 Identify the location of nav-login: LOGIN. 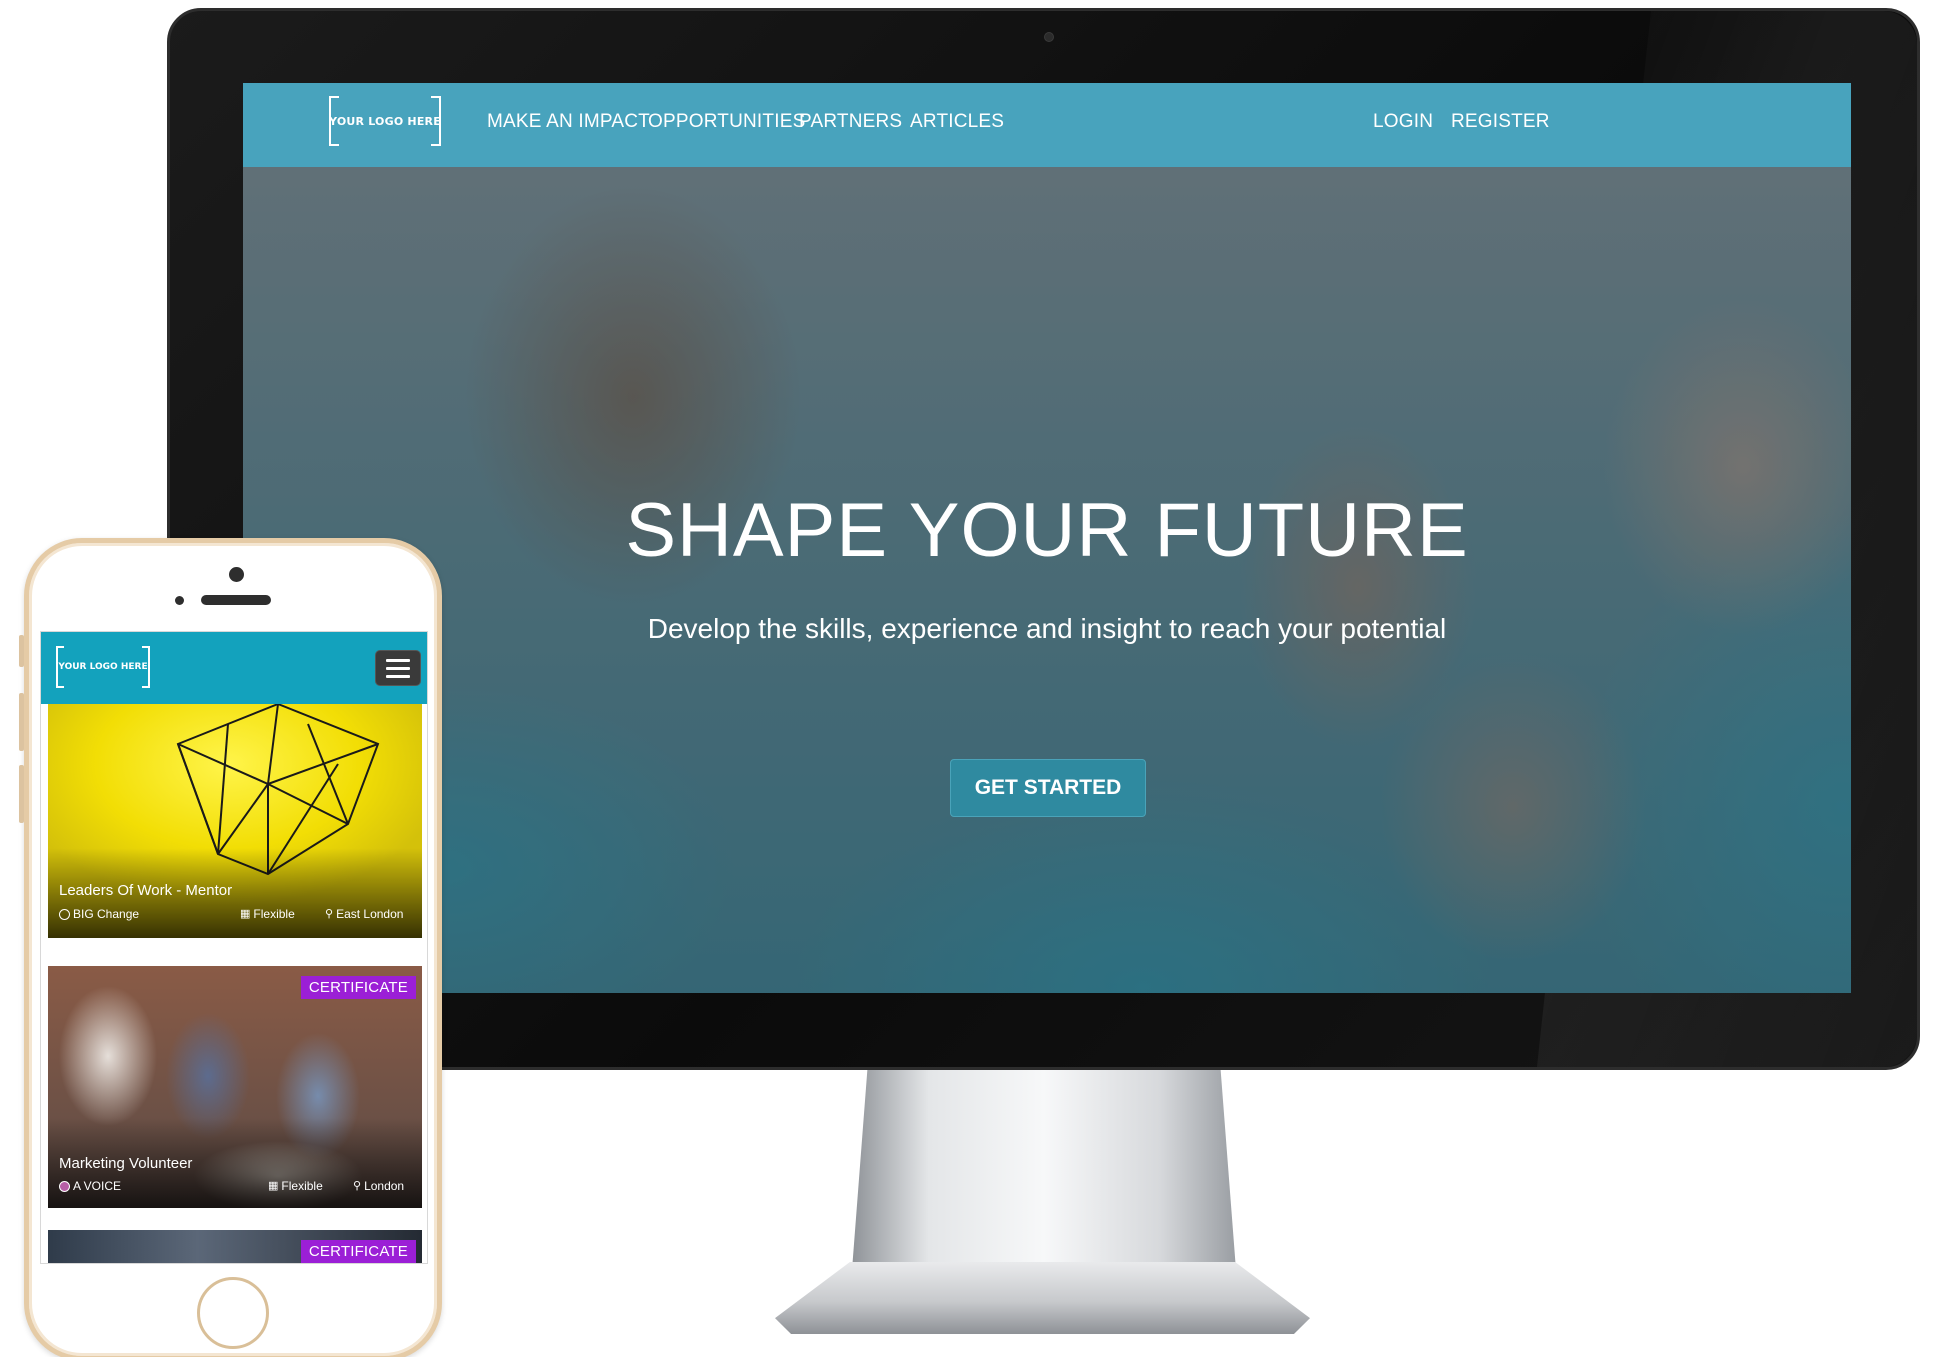
(1403, 122).